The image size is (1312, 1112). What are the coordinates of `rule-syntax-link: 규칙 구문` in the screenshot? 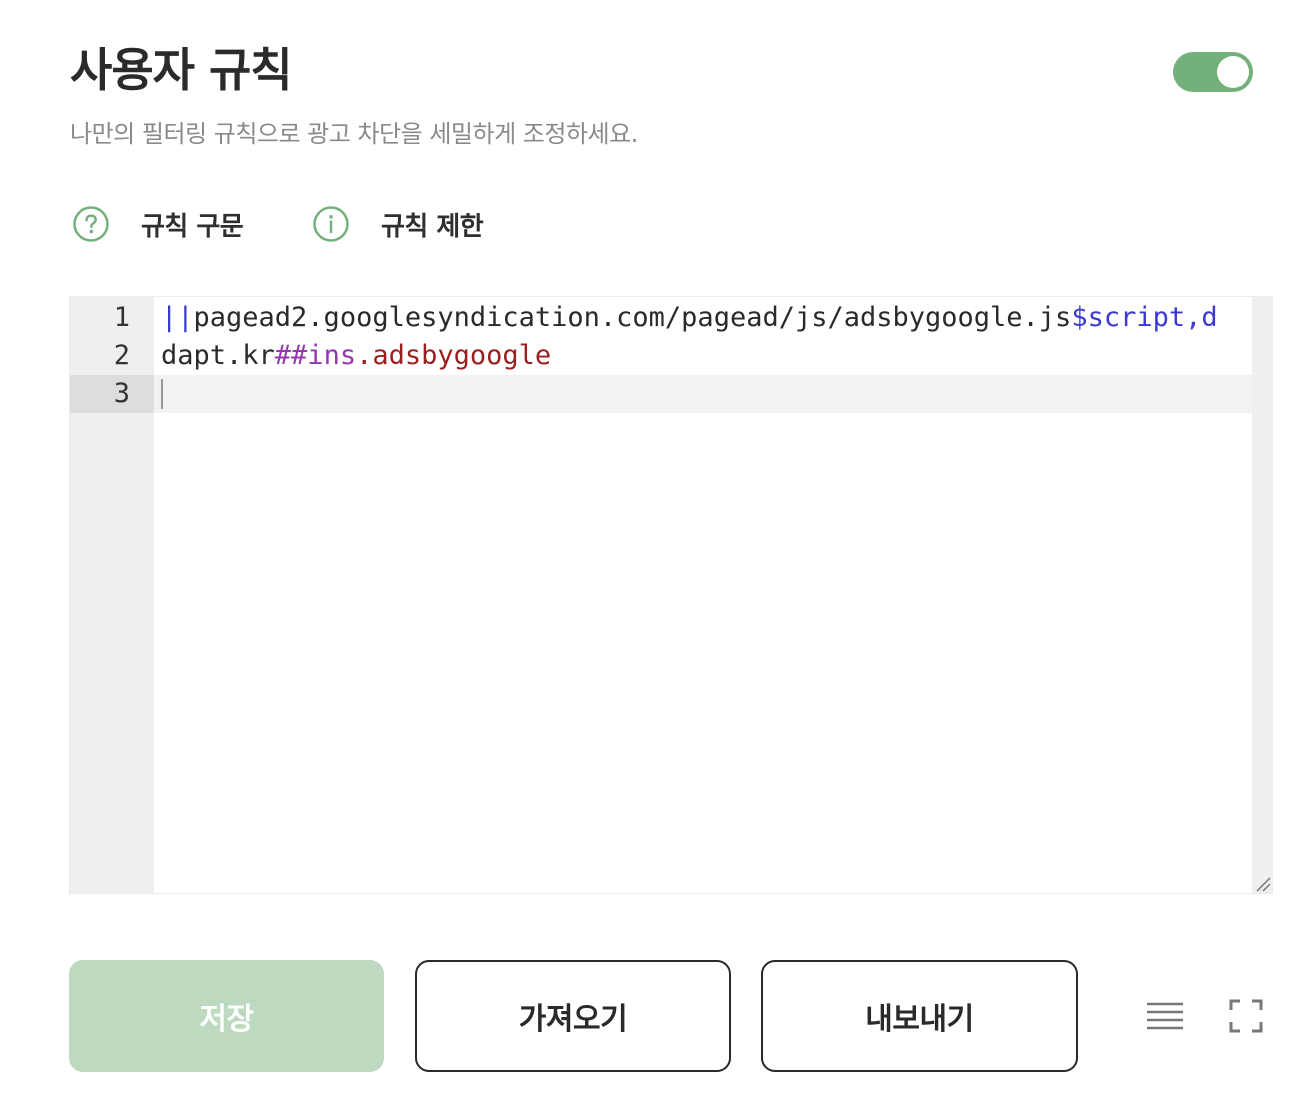 It's located at (158, 224).